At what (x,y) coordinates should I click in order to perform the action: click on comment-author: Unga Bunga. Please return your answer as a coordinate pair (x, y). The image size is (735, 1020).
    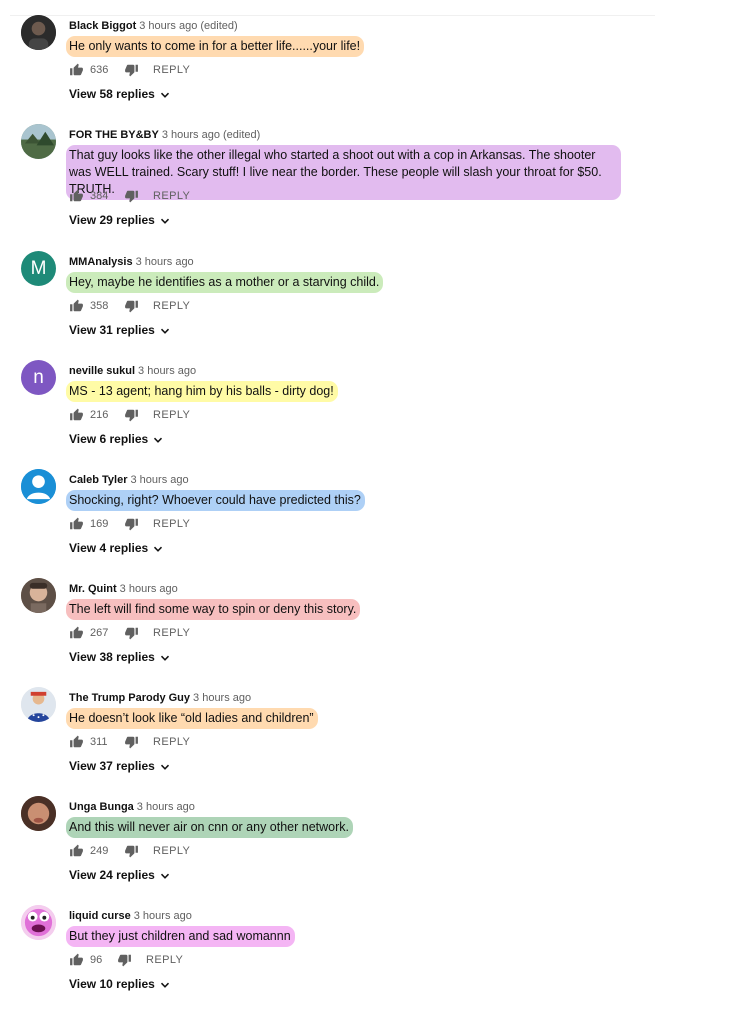
    Looking at the image, I should click on (101, 807).